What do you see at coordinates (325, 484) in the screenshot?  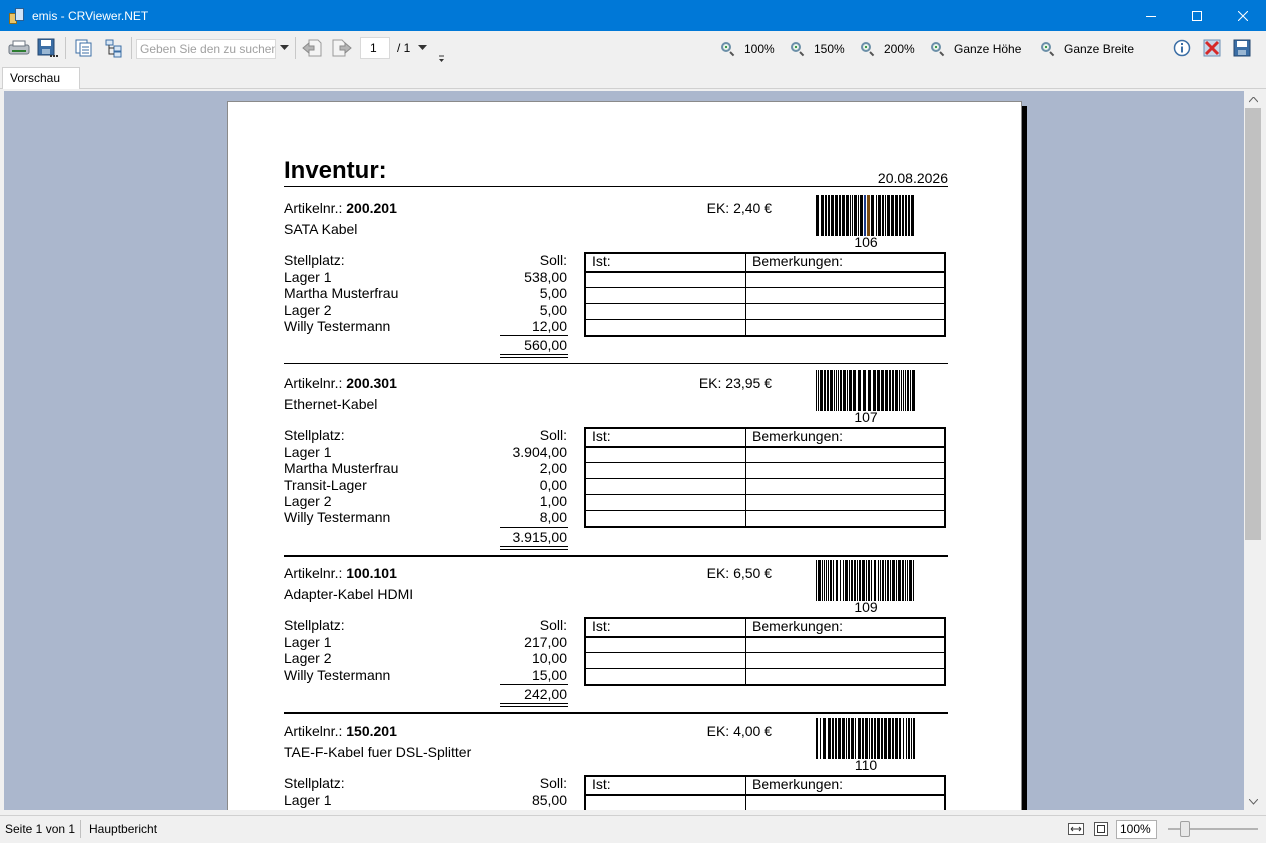 I see `location-name: Transit-Lager` at bounding box center [325, 484].